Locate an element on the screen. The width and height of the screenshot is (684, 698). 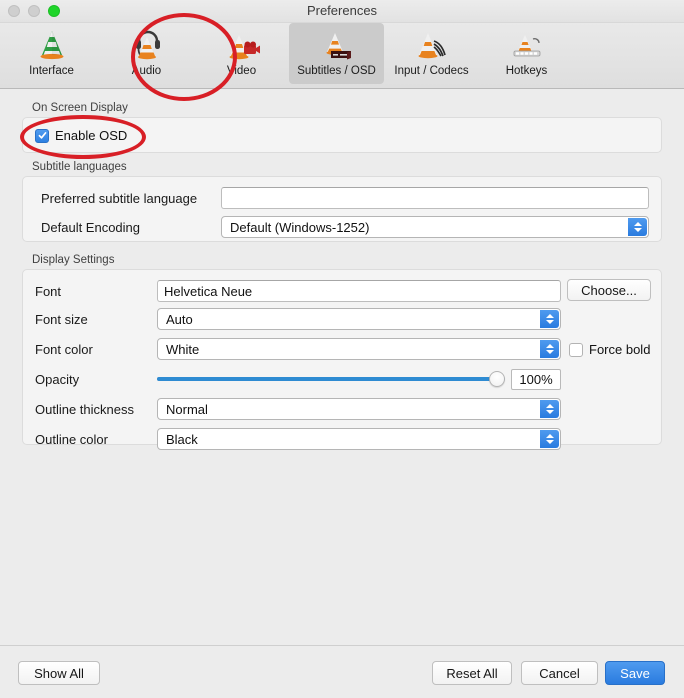
dialog-footer: Show All Reset All Cancel Save is located at coordinates (342, 671).